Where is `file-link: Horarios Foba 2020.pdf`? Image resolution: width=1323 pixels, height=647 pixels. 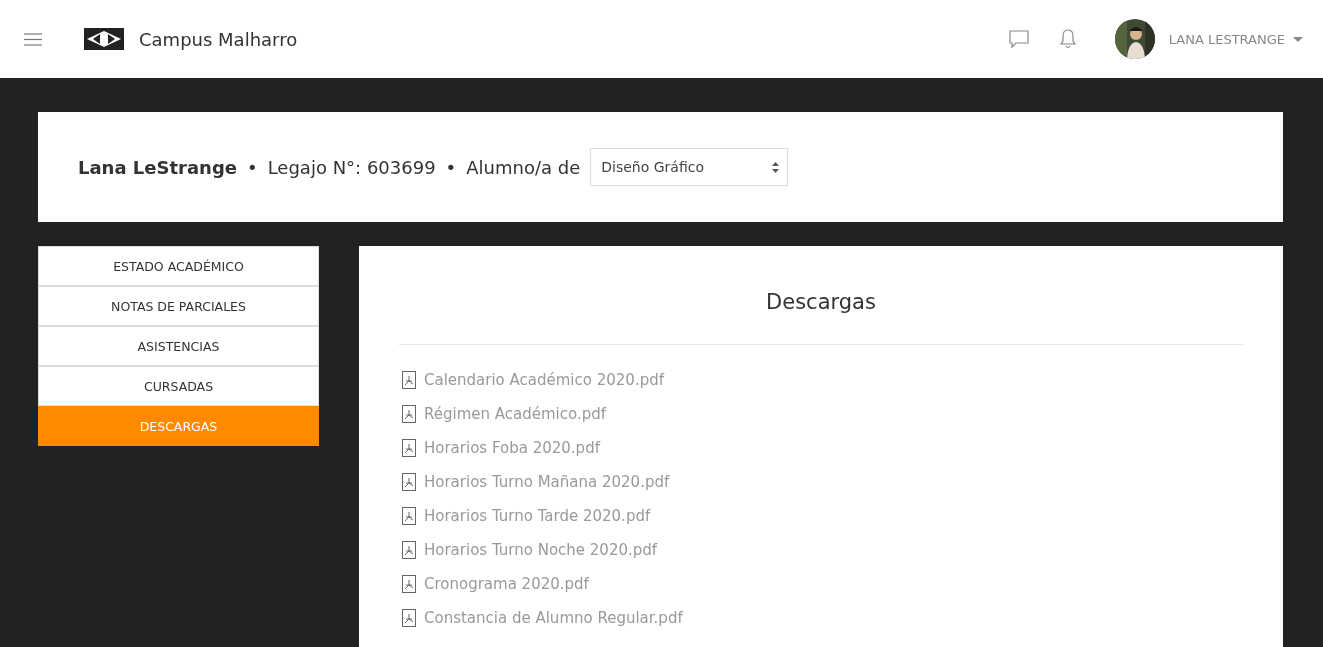 file-link: Horarios Foba 2020.pdf is located at coordinates (512, 448).